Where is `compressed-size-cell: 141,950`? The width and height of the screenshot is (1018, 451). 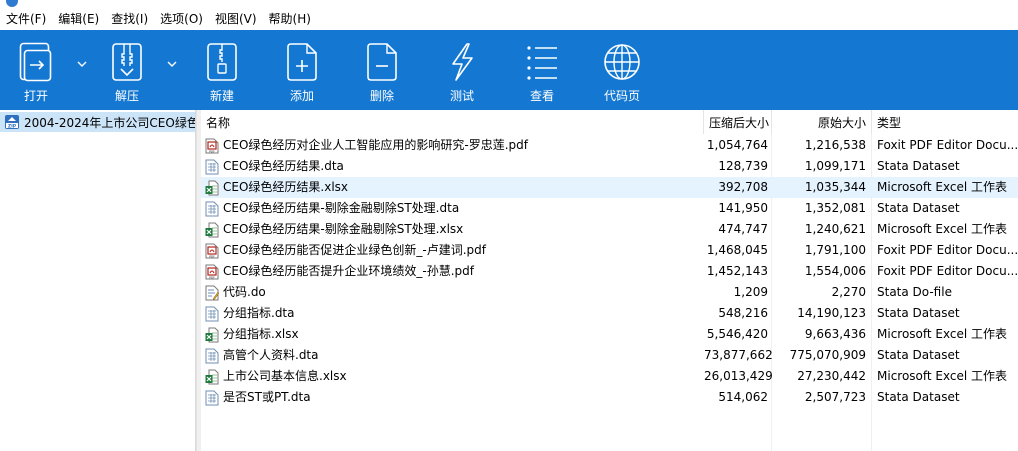
compressed-size-cell: 141,950 is located at coordinates (743, 208).